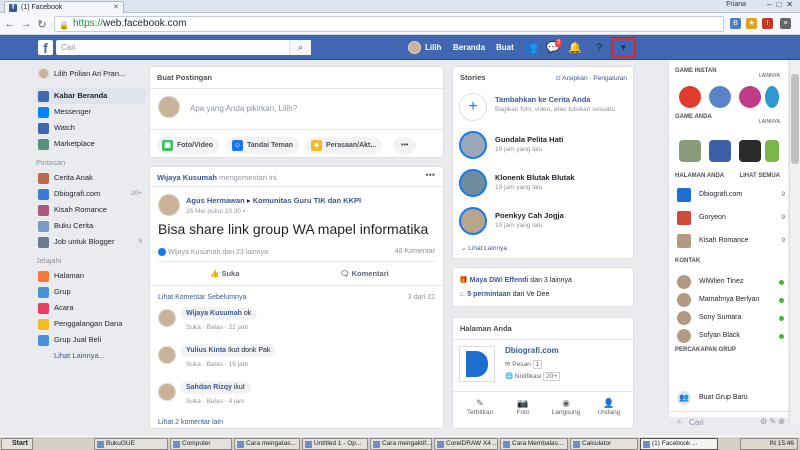  Describe the element at coordinates (795, 119) in the screenshot. I see `scrollbar-thumb` at that location.